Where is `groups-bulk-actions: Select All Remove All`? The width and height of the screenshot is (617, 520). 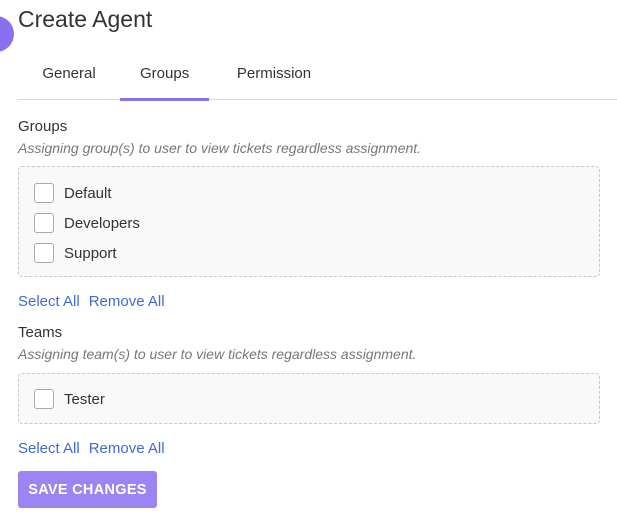 groups-bulk-actions: Select All Remove All is located at coordinates (91, 301).